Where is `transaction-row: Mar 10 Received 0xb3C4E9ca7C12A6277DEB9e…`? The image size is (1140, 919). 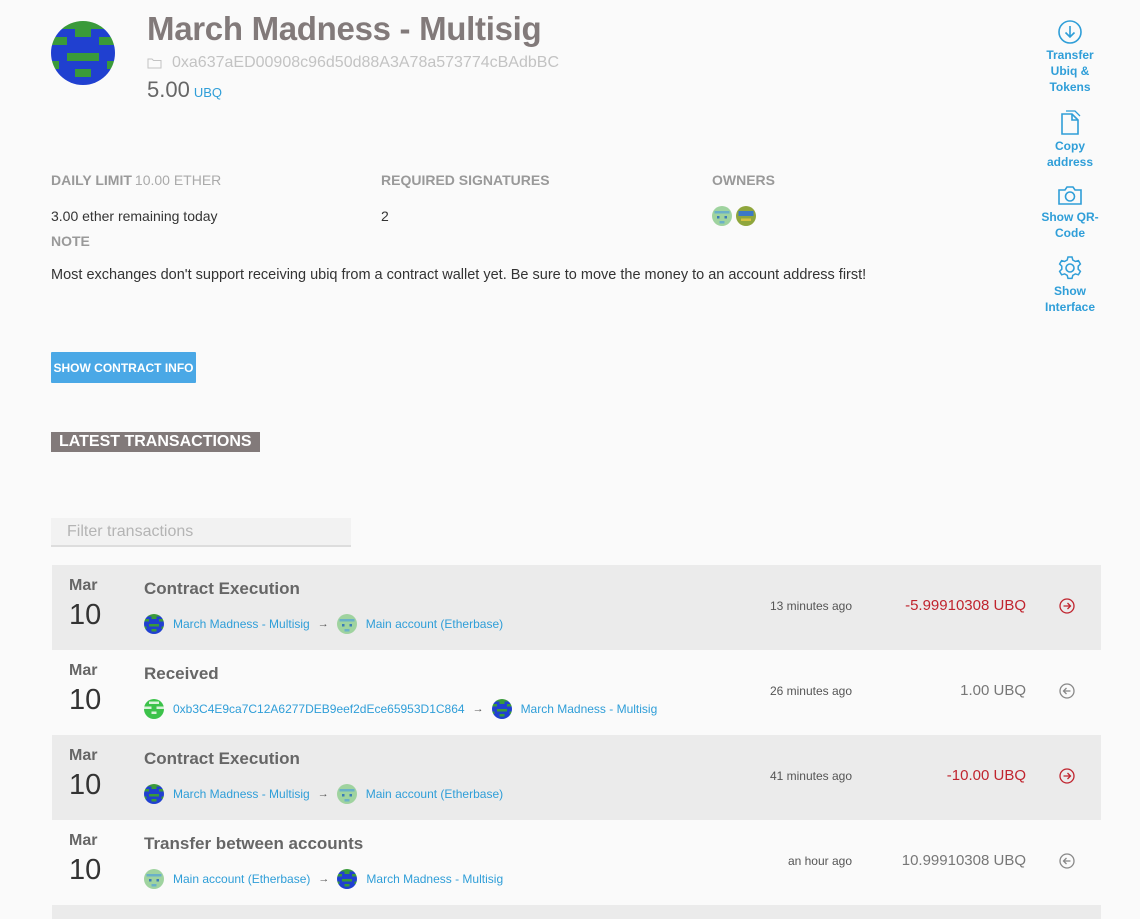 transaction-row: Mar 10 Received 0xb3C4E9ca7C12A6277DEB9e… is located at coordinates (576, 692).